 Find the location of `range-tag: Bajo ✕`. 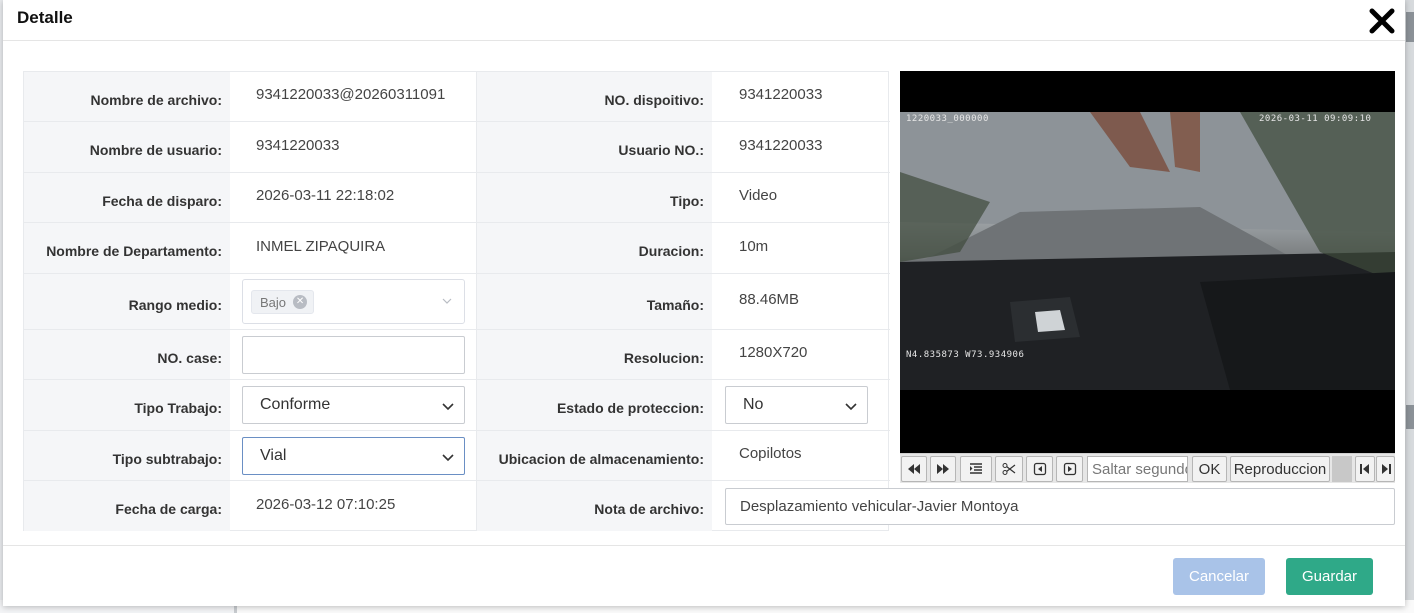

range-tag: Bajo ✕ is located at coordinates (283, 302).